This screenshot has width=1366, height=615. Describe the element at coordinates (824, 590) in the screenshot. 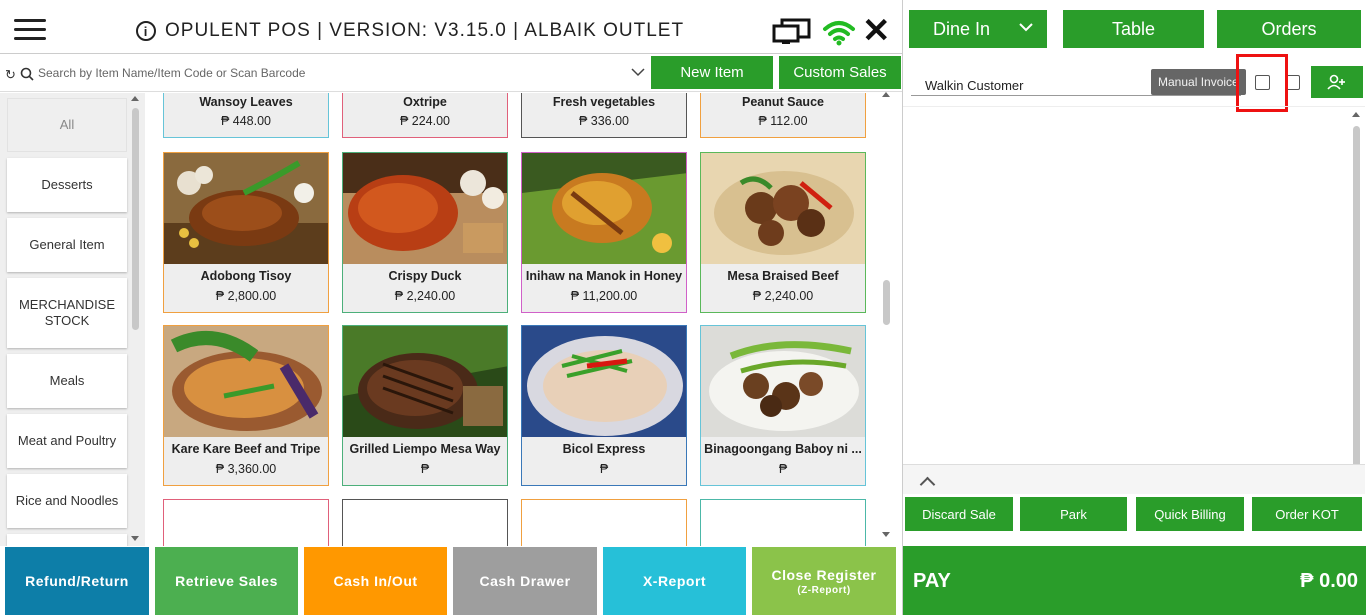

I see `button-sublabel: (Z-Report)` at that location.